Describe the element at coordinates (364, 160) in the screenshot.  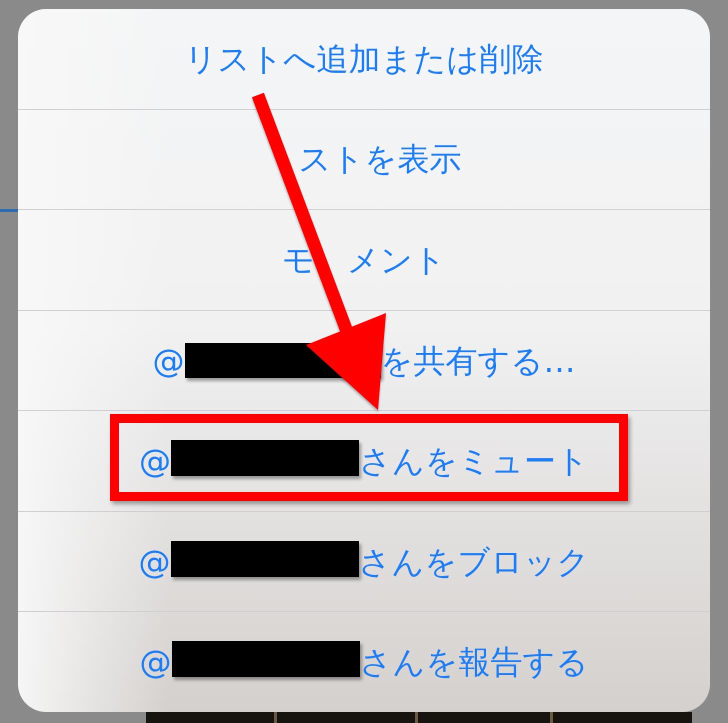
I see `menu-item: ストを表示` at that location.